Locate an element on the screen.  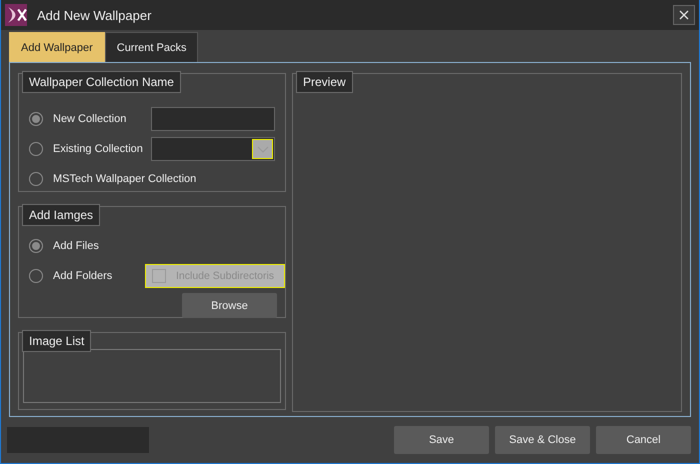
radio-label: Add Folders is located at coordinates (83, 276).